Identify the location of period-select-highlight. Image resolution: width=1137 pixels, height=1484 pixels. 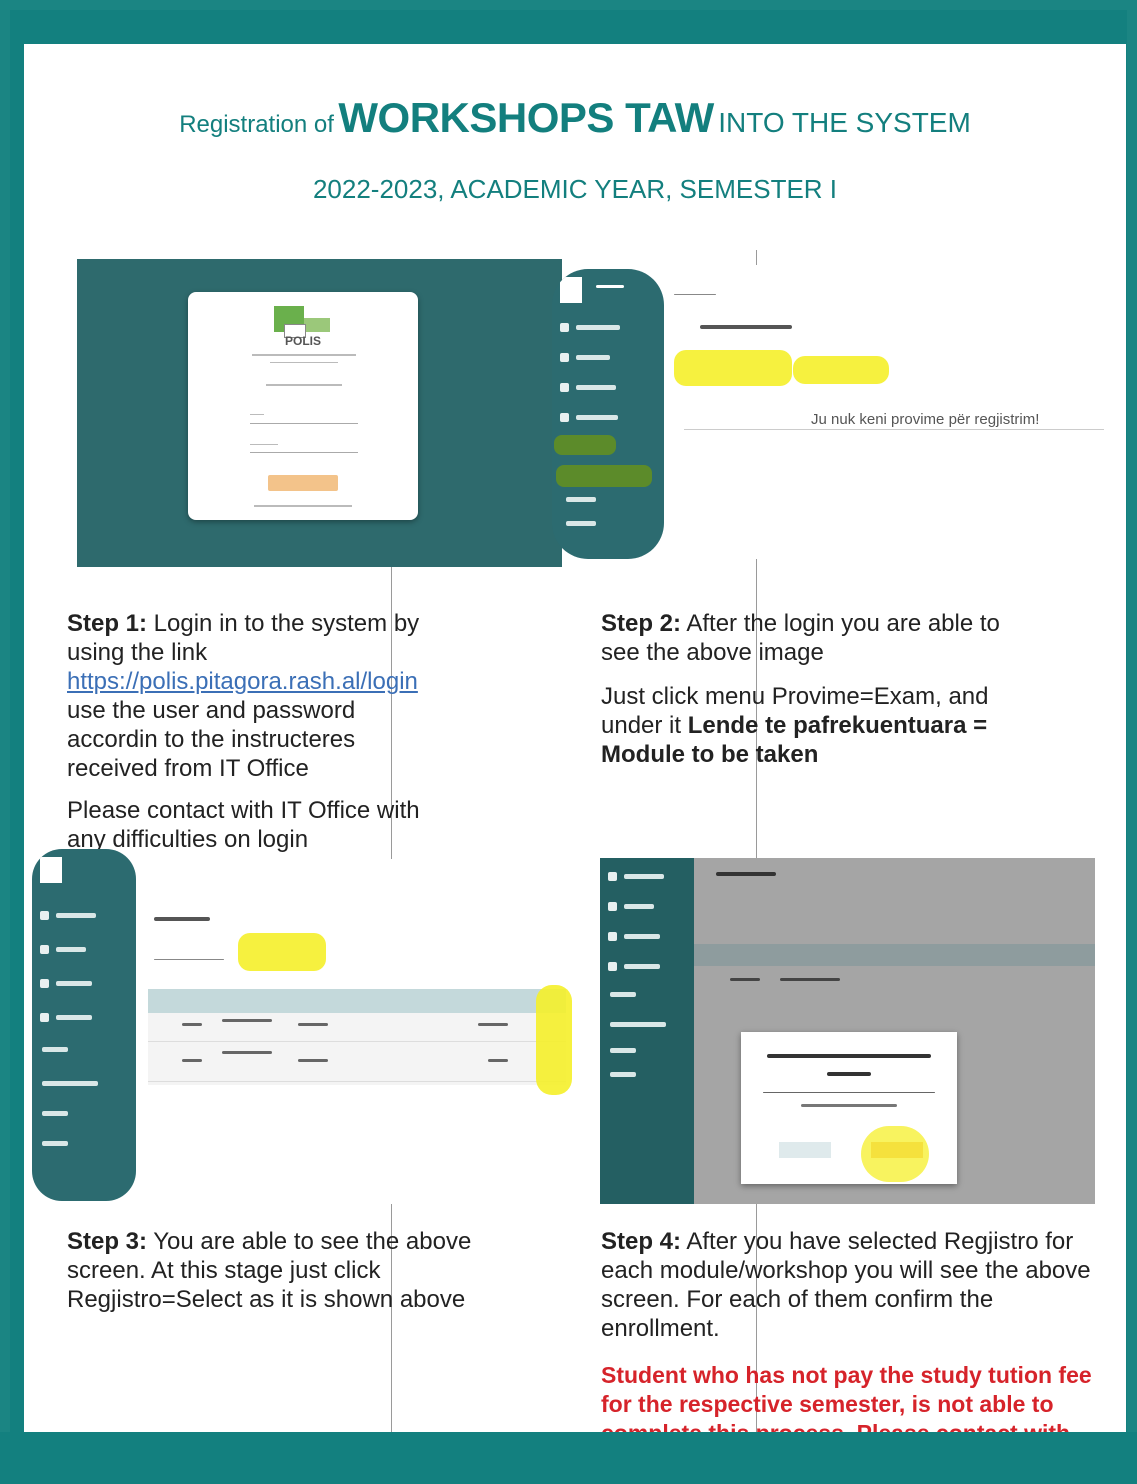
(841, 370).